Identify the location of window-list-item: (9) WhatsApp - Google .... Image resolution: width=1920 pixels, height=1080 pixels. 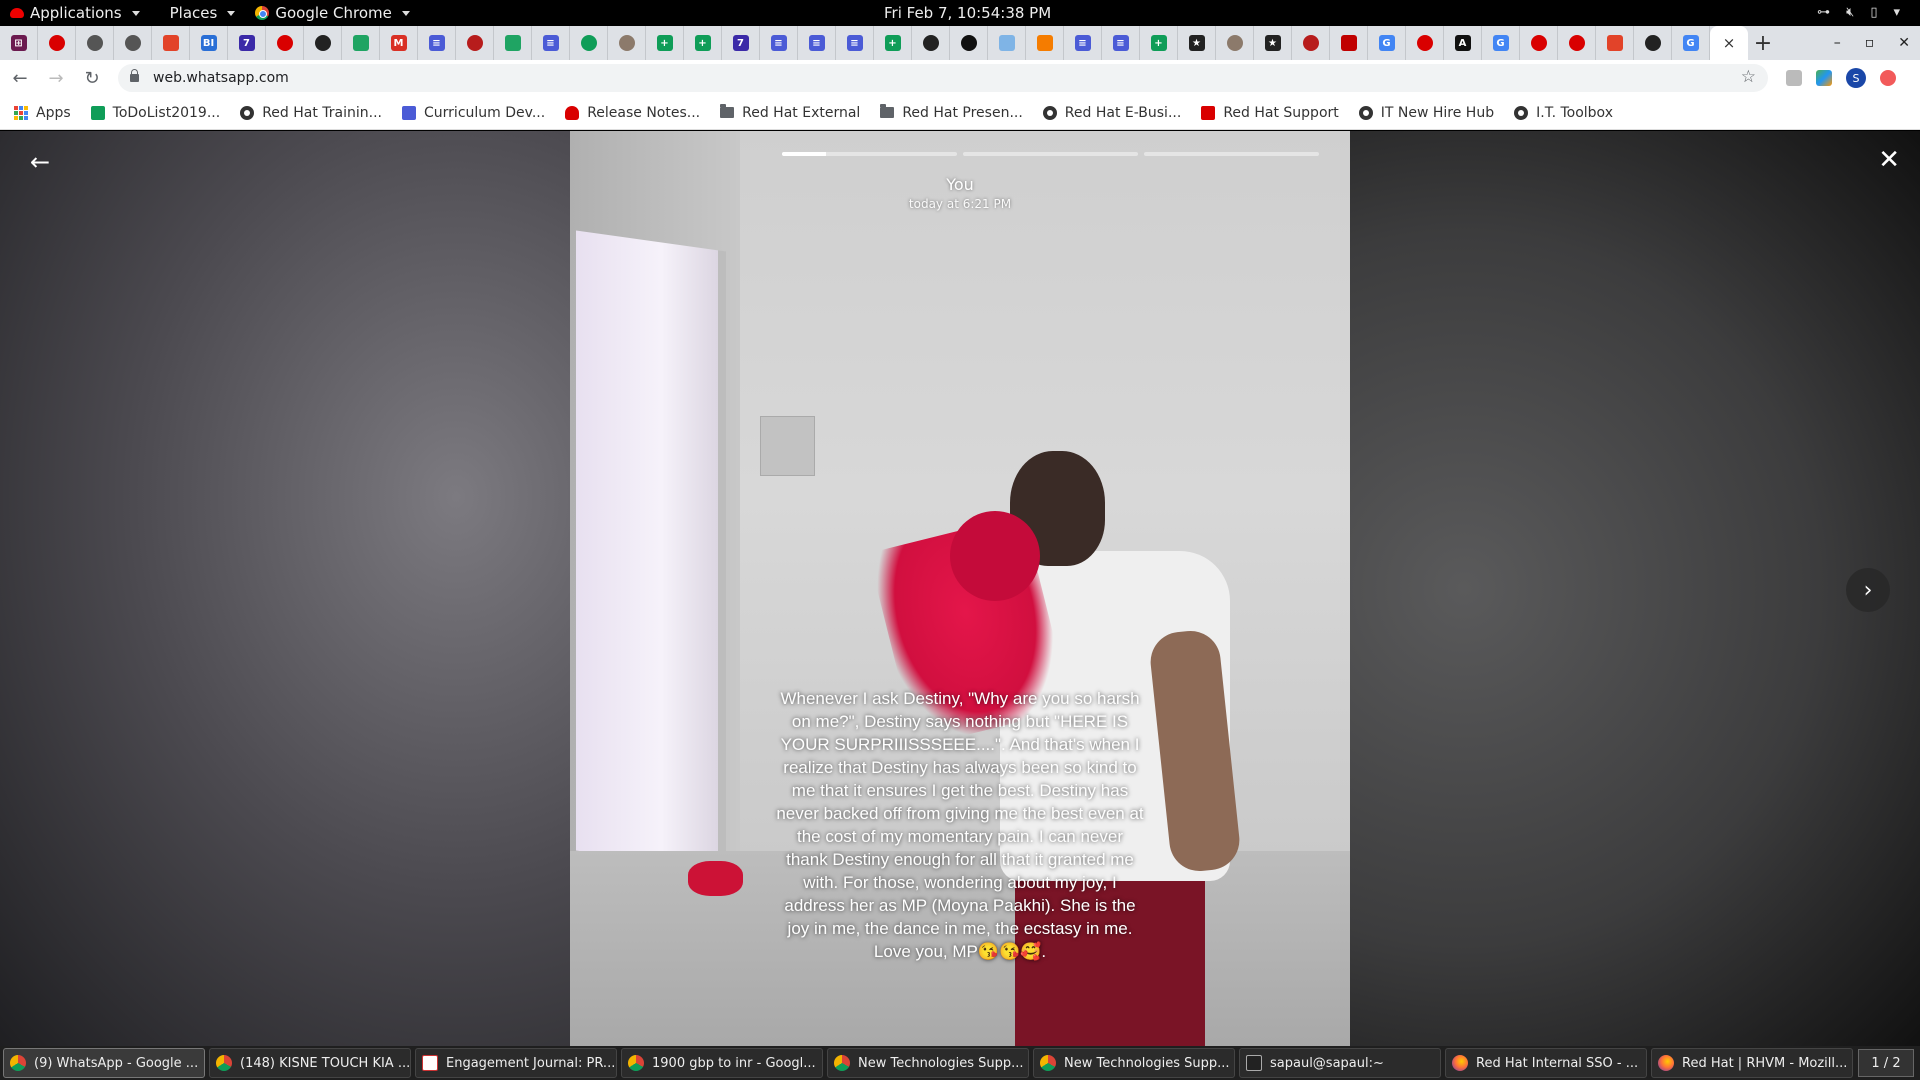
(104, 1063).